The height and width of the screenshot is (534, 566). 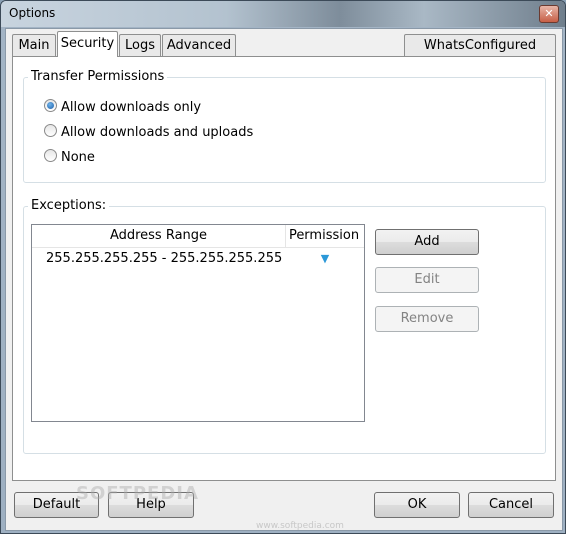 What do you see at coordinates (417, 505) in the screenshot?
I see `ok-button: OK` at bounding box center [417, 505].